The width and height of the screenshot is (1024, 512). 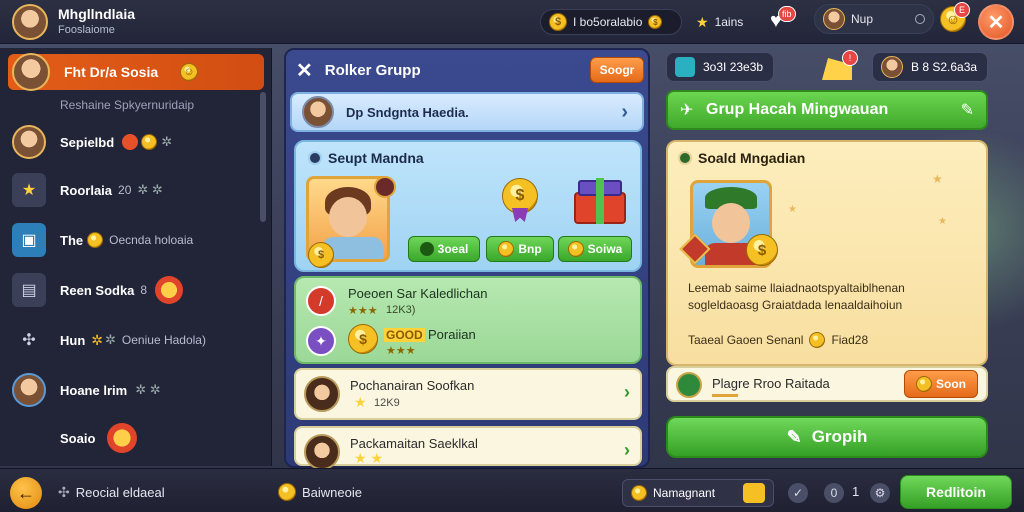 I want to click on group-header-button: Soogr, so click(x=617, y=70).